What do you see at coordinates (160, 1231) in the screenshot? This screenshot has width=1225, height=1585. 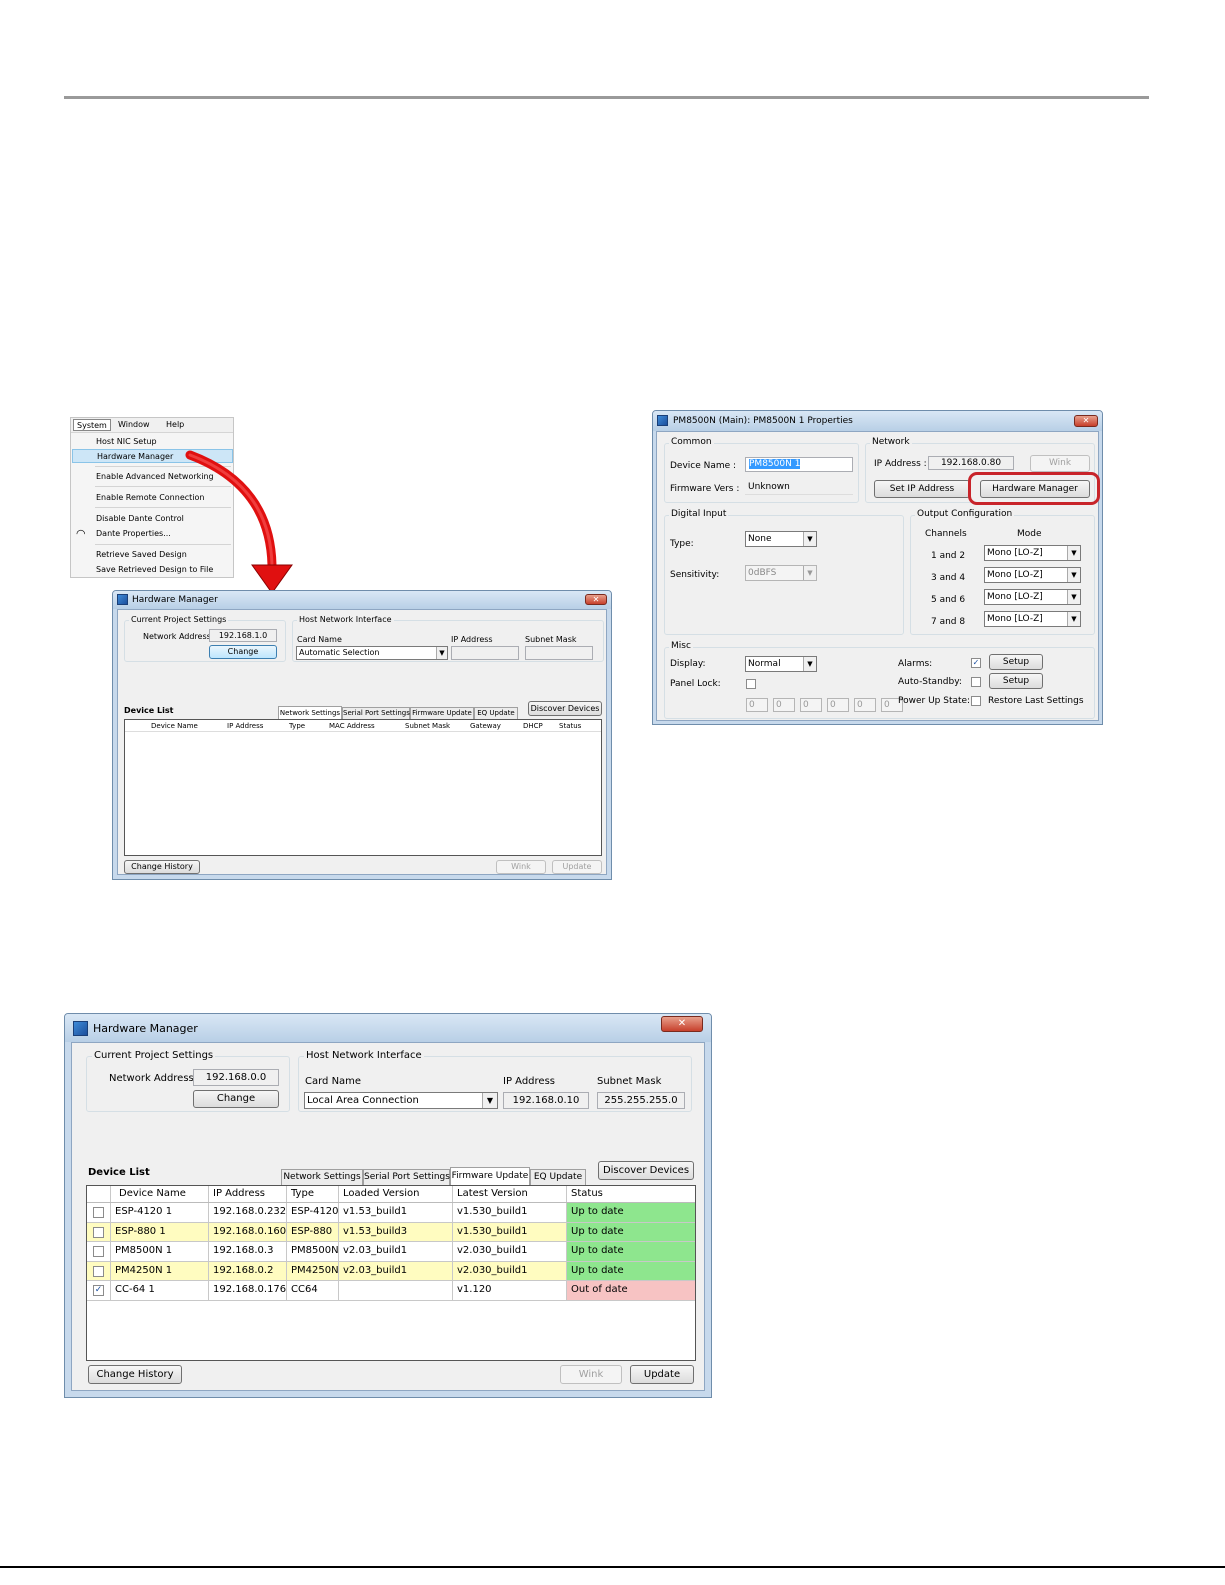 I see `device-name-cell: ESP-880 1` at bounding box center [160, 1231].